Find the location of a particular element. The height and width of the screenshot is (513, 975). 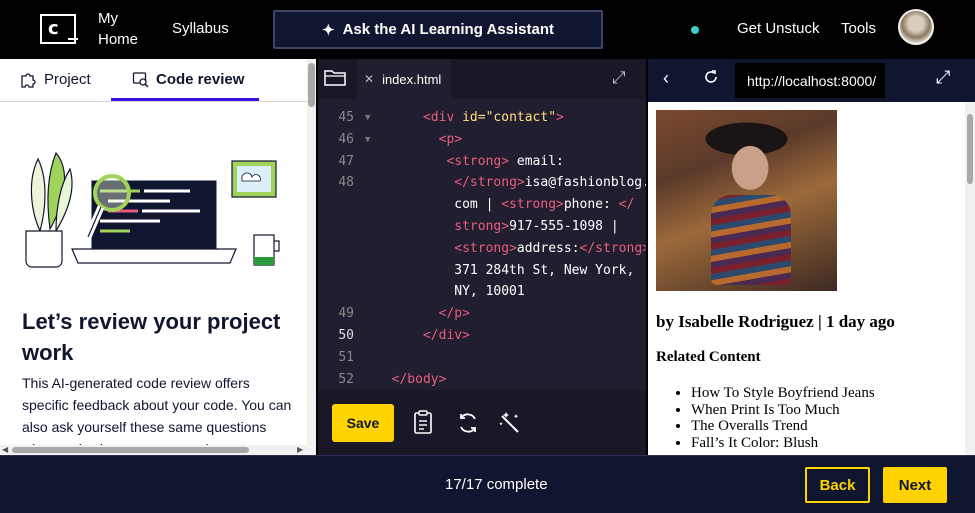

line-number: 52 is located at coordinates (346, 379).